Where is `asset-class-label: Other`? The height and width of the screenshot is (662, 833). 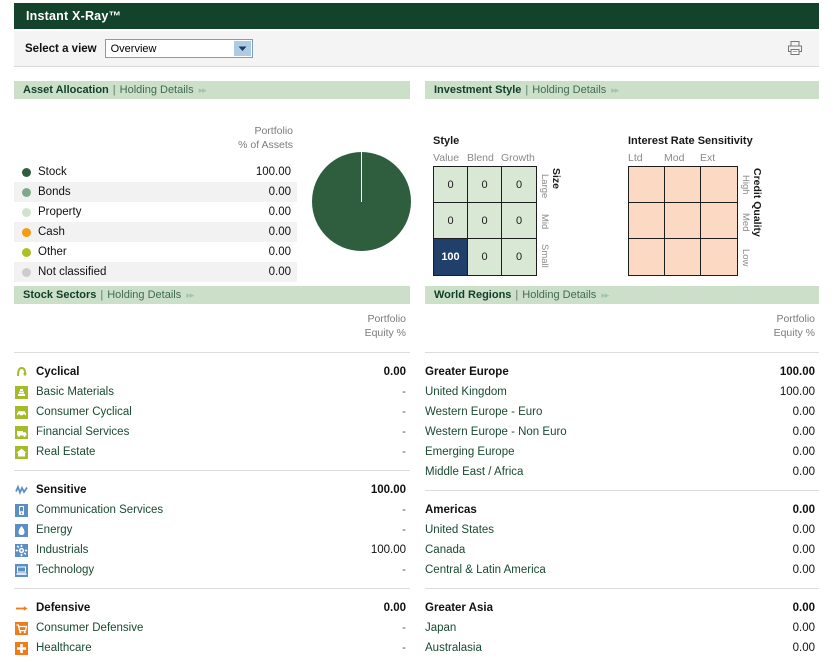 asset-class-label: Other is located at coordinates (52, 252).